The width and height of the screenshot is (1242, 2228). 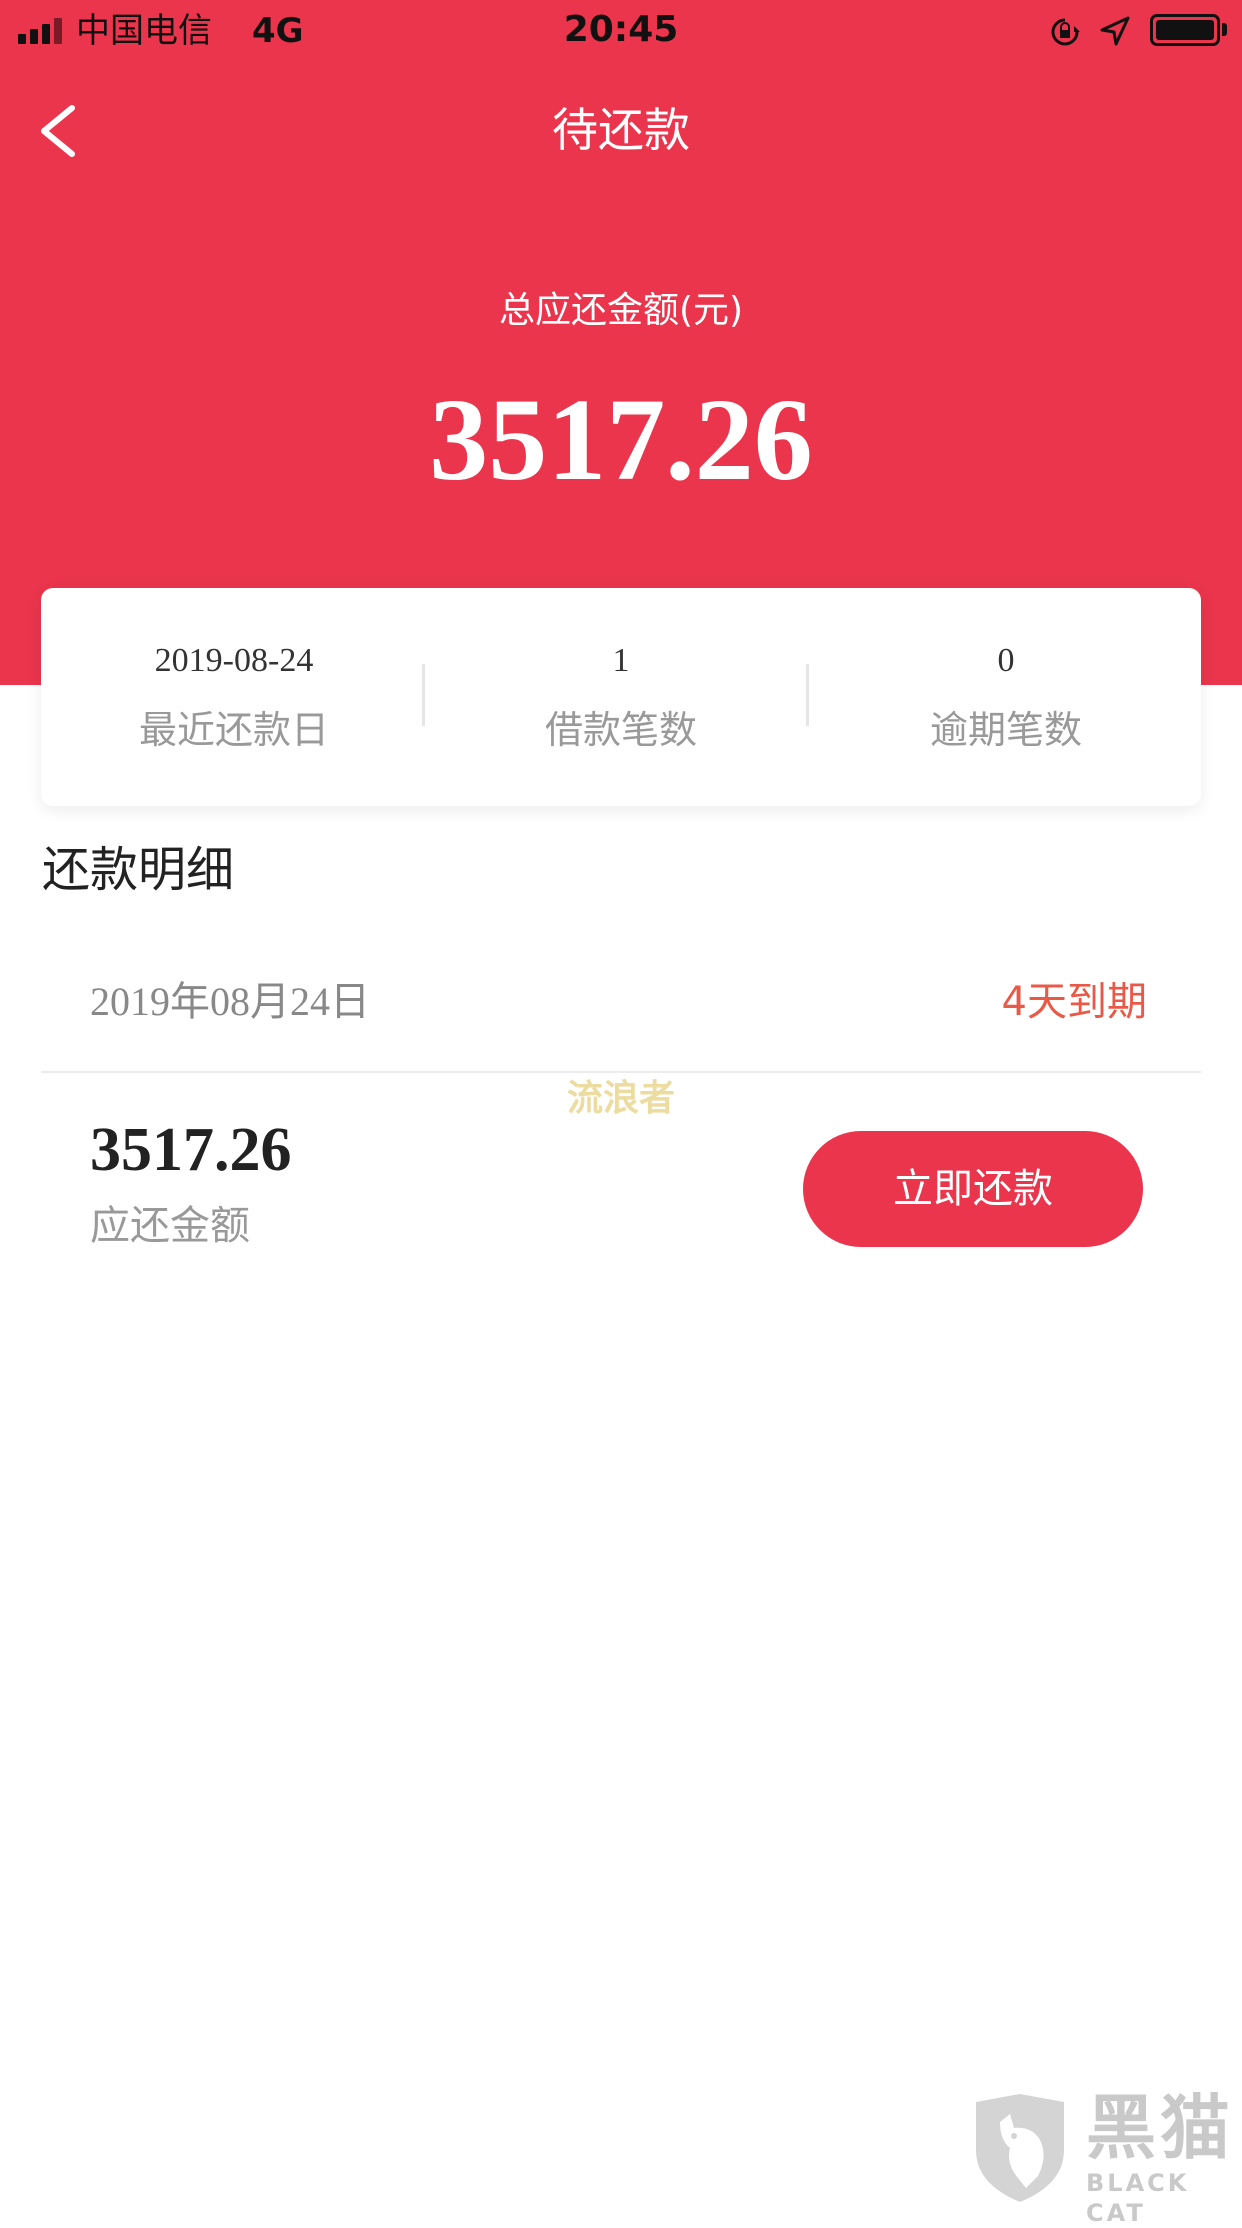 What do you see at coordinates (1074, 1002) in the screenshot?
I see `due-status: 4天到期` at bounding box center [1074, 1002].